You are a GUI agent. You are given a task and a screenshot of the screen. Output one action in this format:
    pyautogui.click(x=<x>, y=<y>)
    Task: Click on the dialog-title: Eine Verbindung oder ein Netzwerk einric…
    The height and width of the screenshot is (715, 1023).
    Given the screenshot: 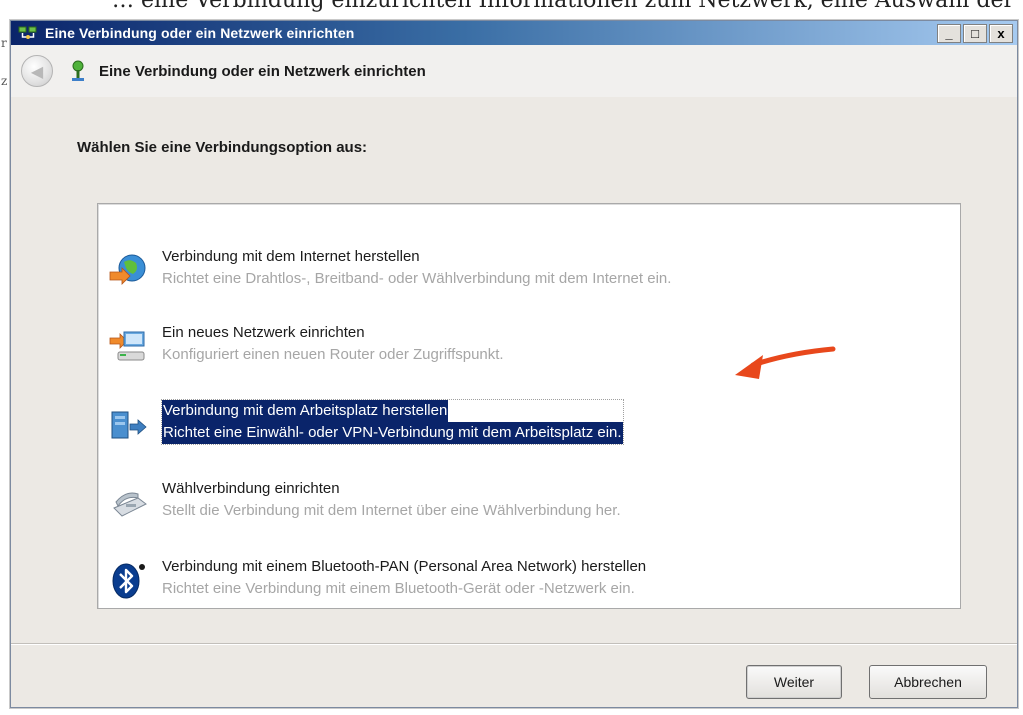 What is the action you would take?
    pyautogui.click(x=200, y=33)
    